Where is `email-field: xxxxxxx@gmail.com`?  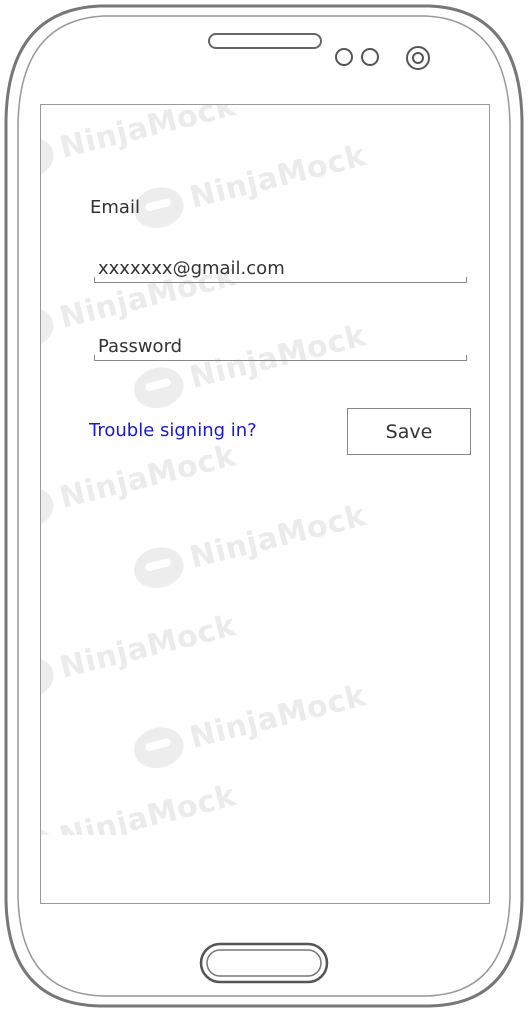
email-field: xxxxxxx@gmail.com is located at coordinates (280, 268).